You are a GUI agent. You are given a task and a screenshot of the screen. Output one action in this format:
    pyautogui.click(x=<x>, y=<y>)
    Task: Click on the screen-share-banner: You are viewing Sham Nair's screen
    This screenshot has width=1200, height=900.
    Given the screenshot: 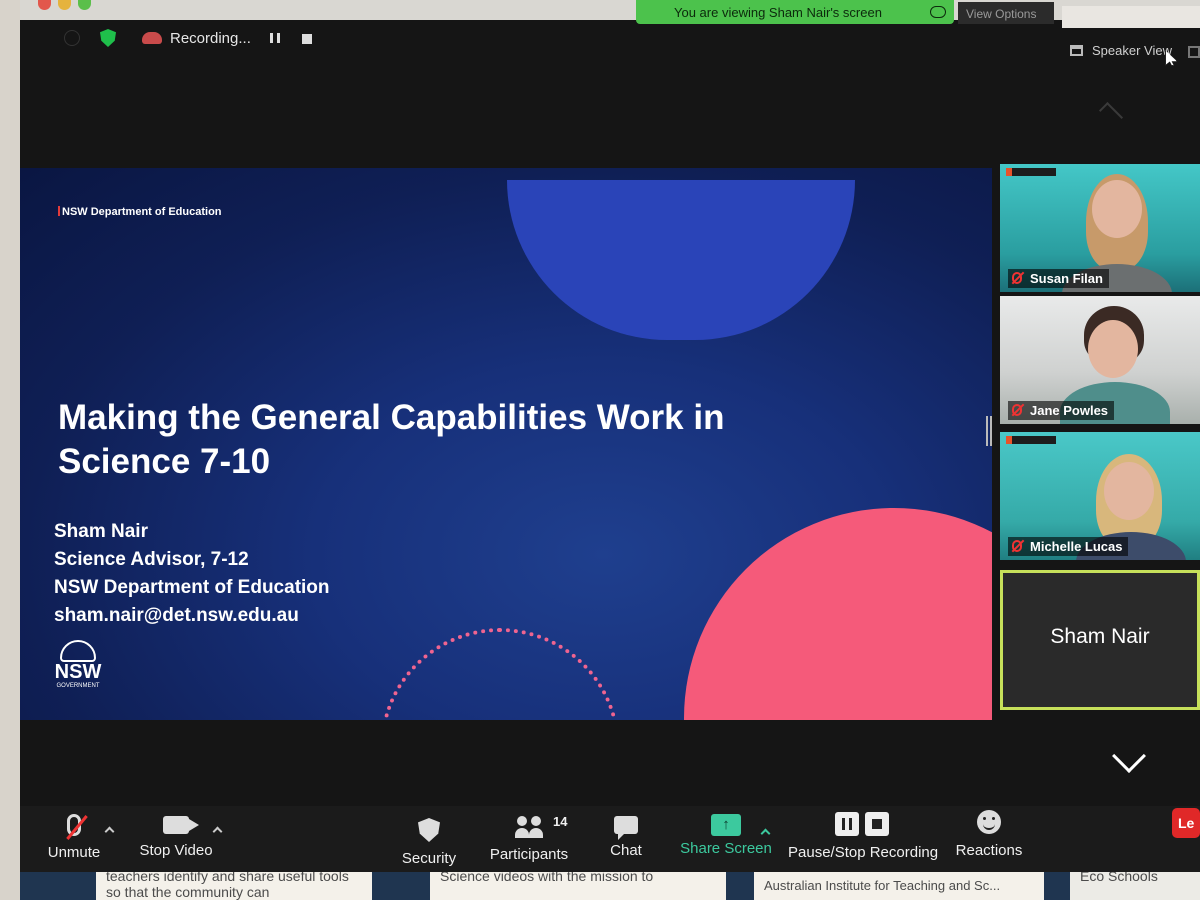 What is the action you would take?
    pyautogui.click(x=795, y=12)
    